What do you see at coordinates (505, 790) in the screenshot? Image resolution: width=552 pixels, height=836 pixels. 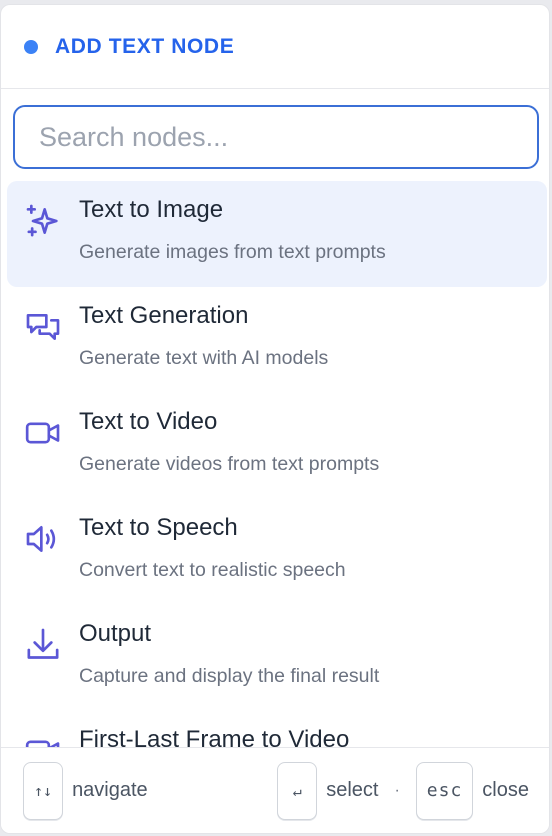 I see `close-label: close` at bounding box center [505, 790].